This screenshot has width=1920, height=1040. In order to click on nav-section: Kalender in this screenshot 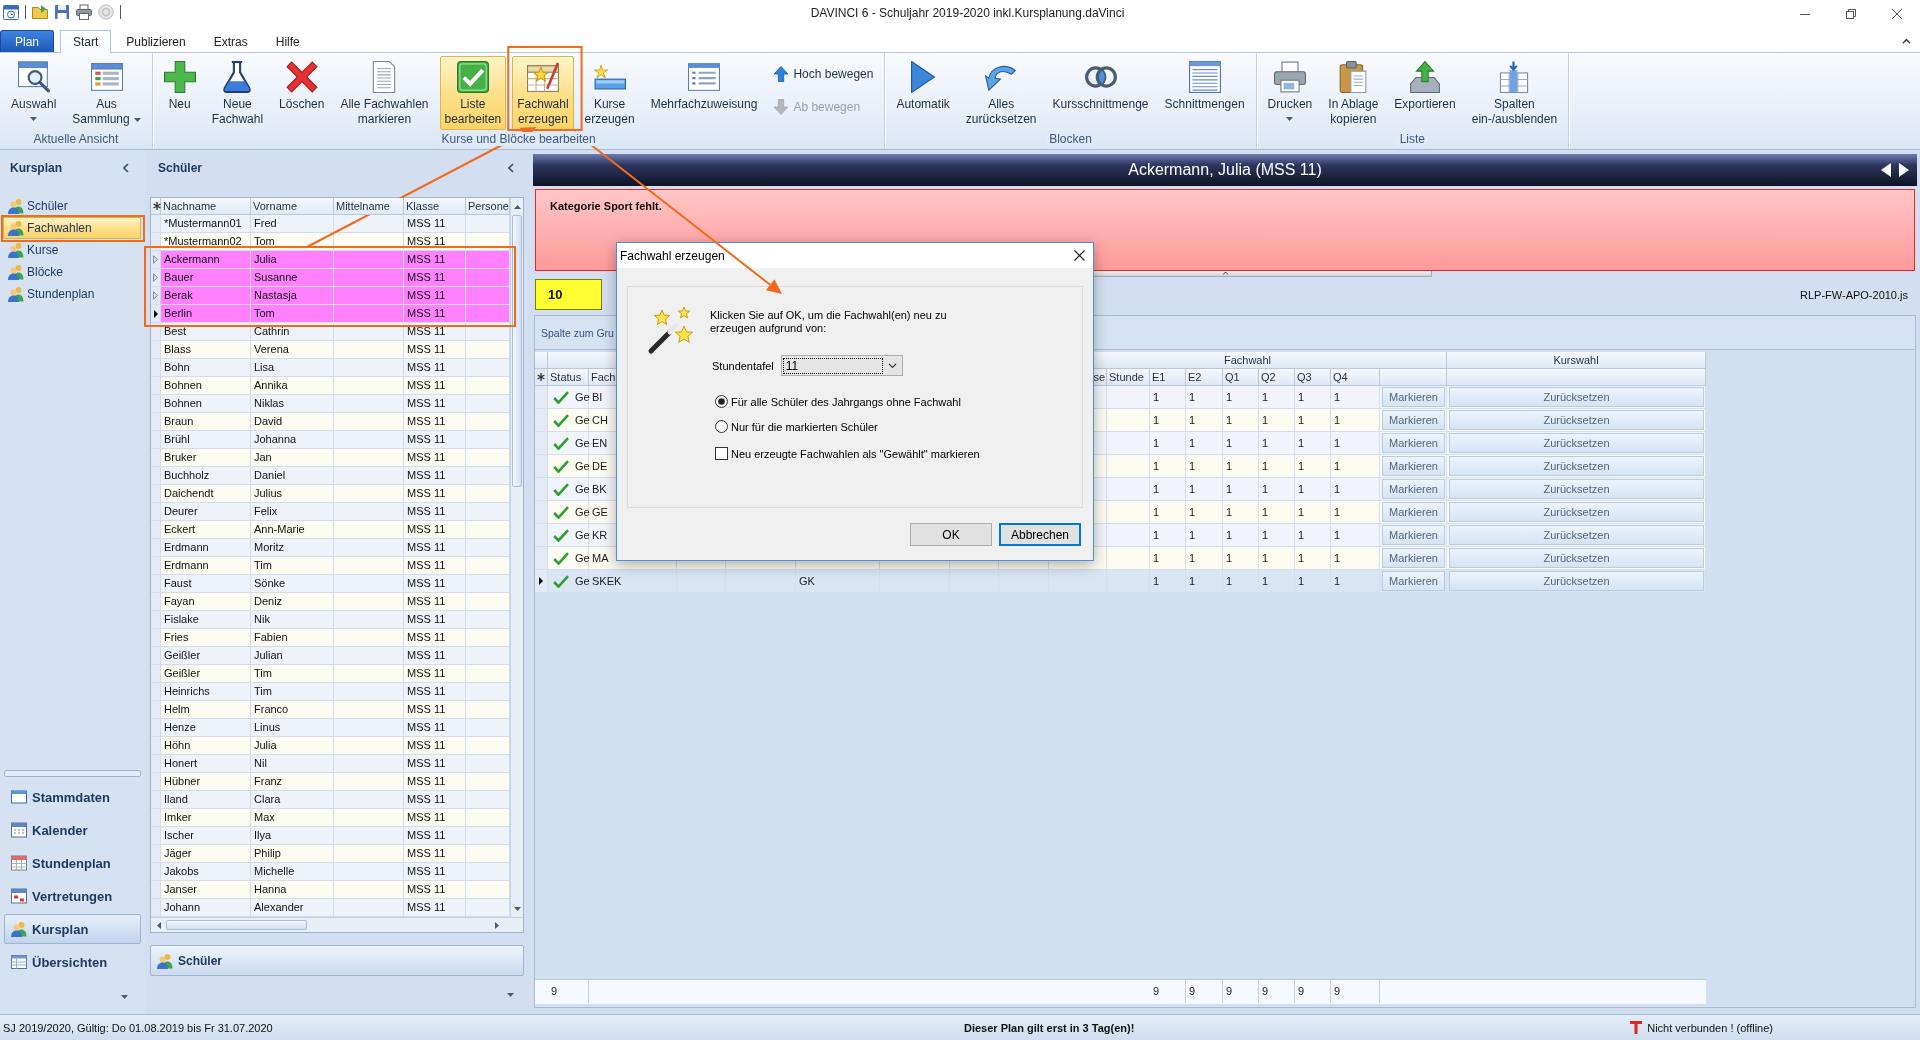, I will do `click(72, 830)`.